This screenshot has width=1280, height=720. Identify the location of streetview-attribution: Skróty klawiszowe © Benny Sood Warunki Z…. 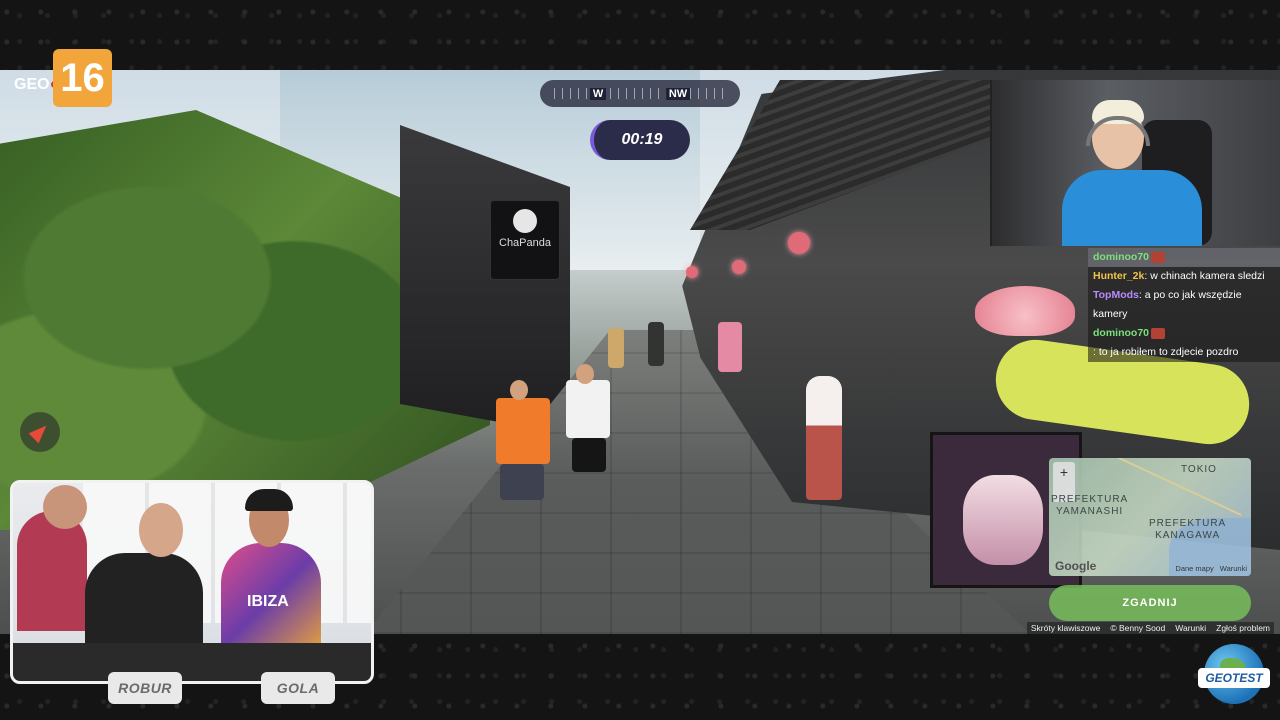
(1150, 628).